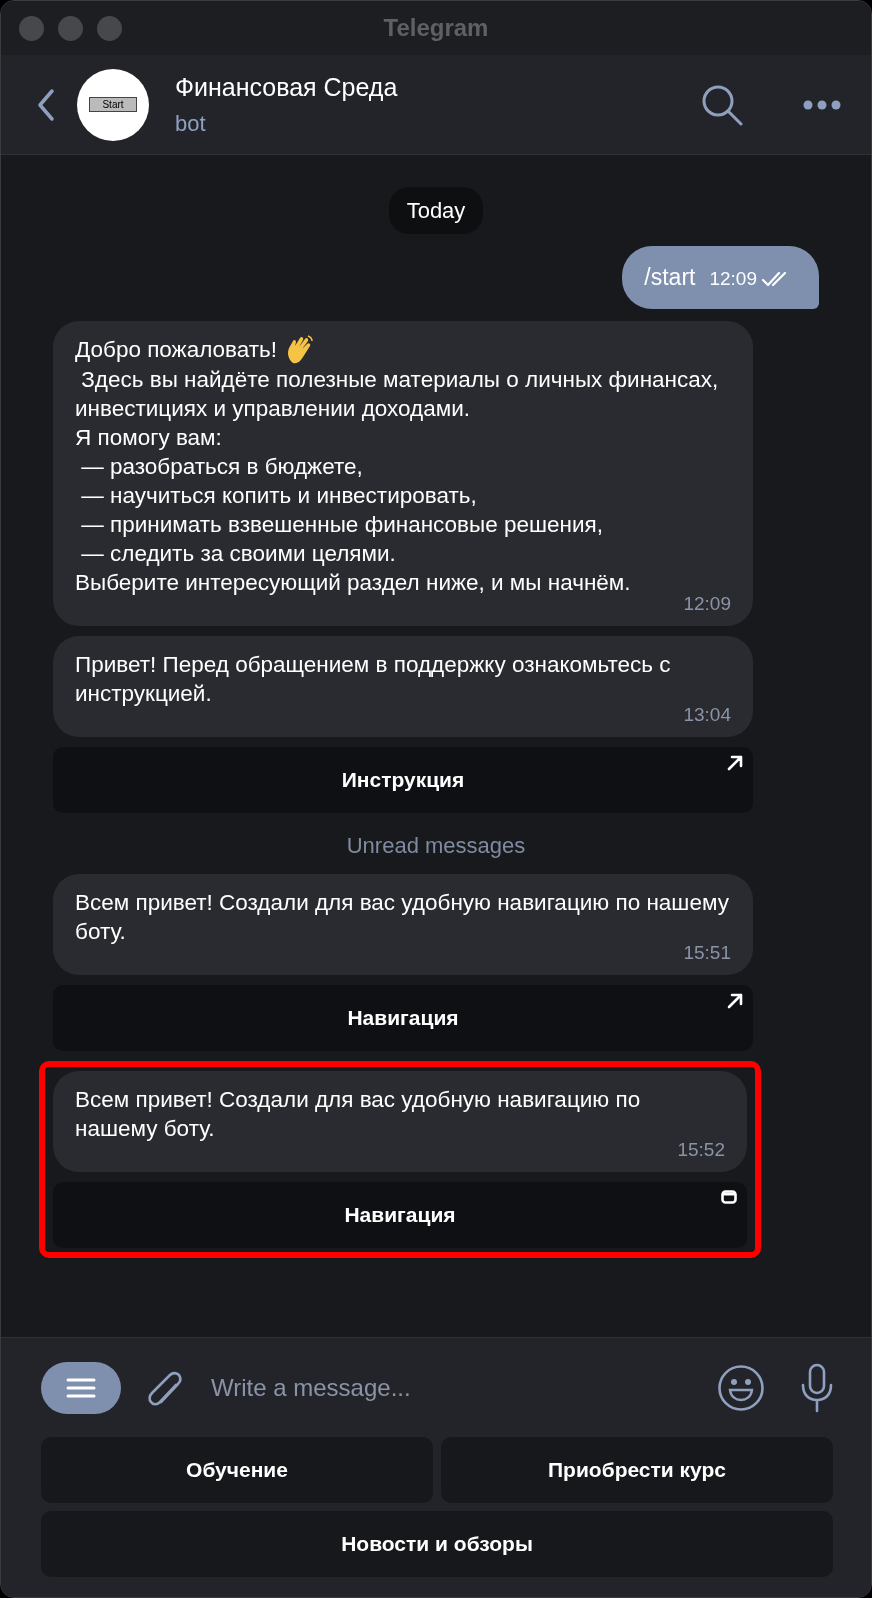  I want to click on avatar-label: Start, so click(113, 104).